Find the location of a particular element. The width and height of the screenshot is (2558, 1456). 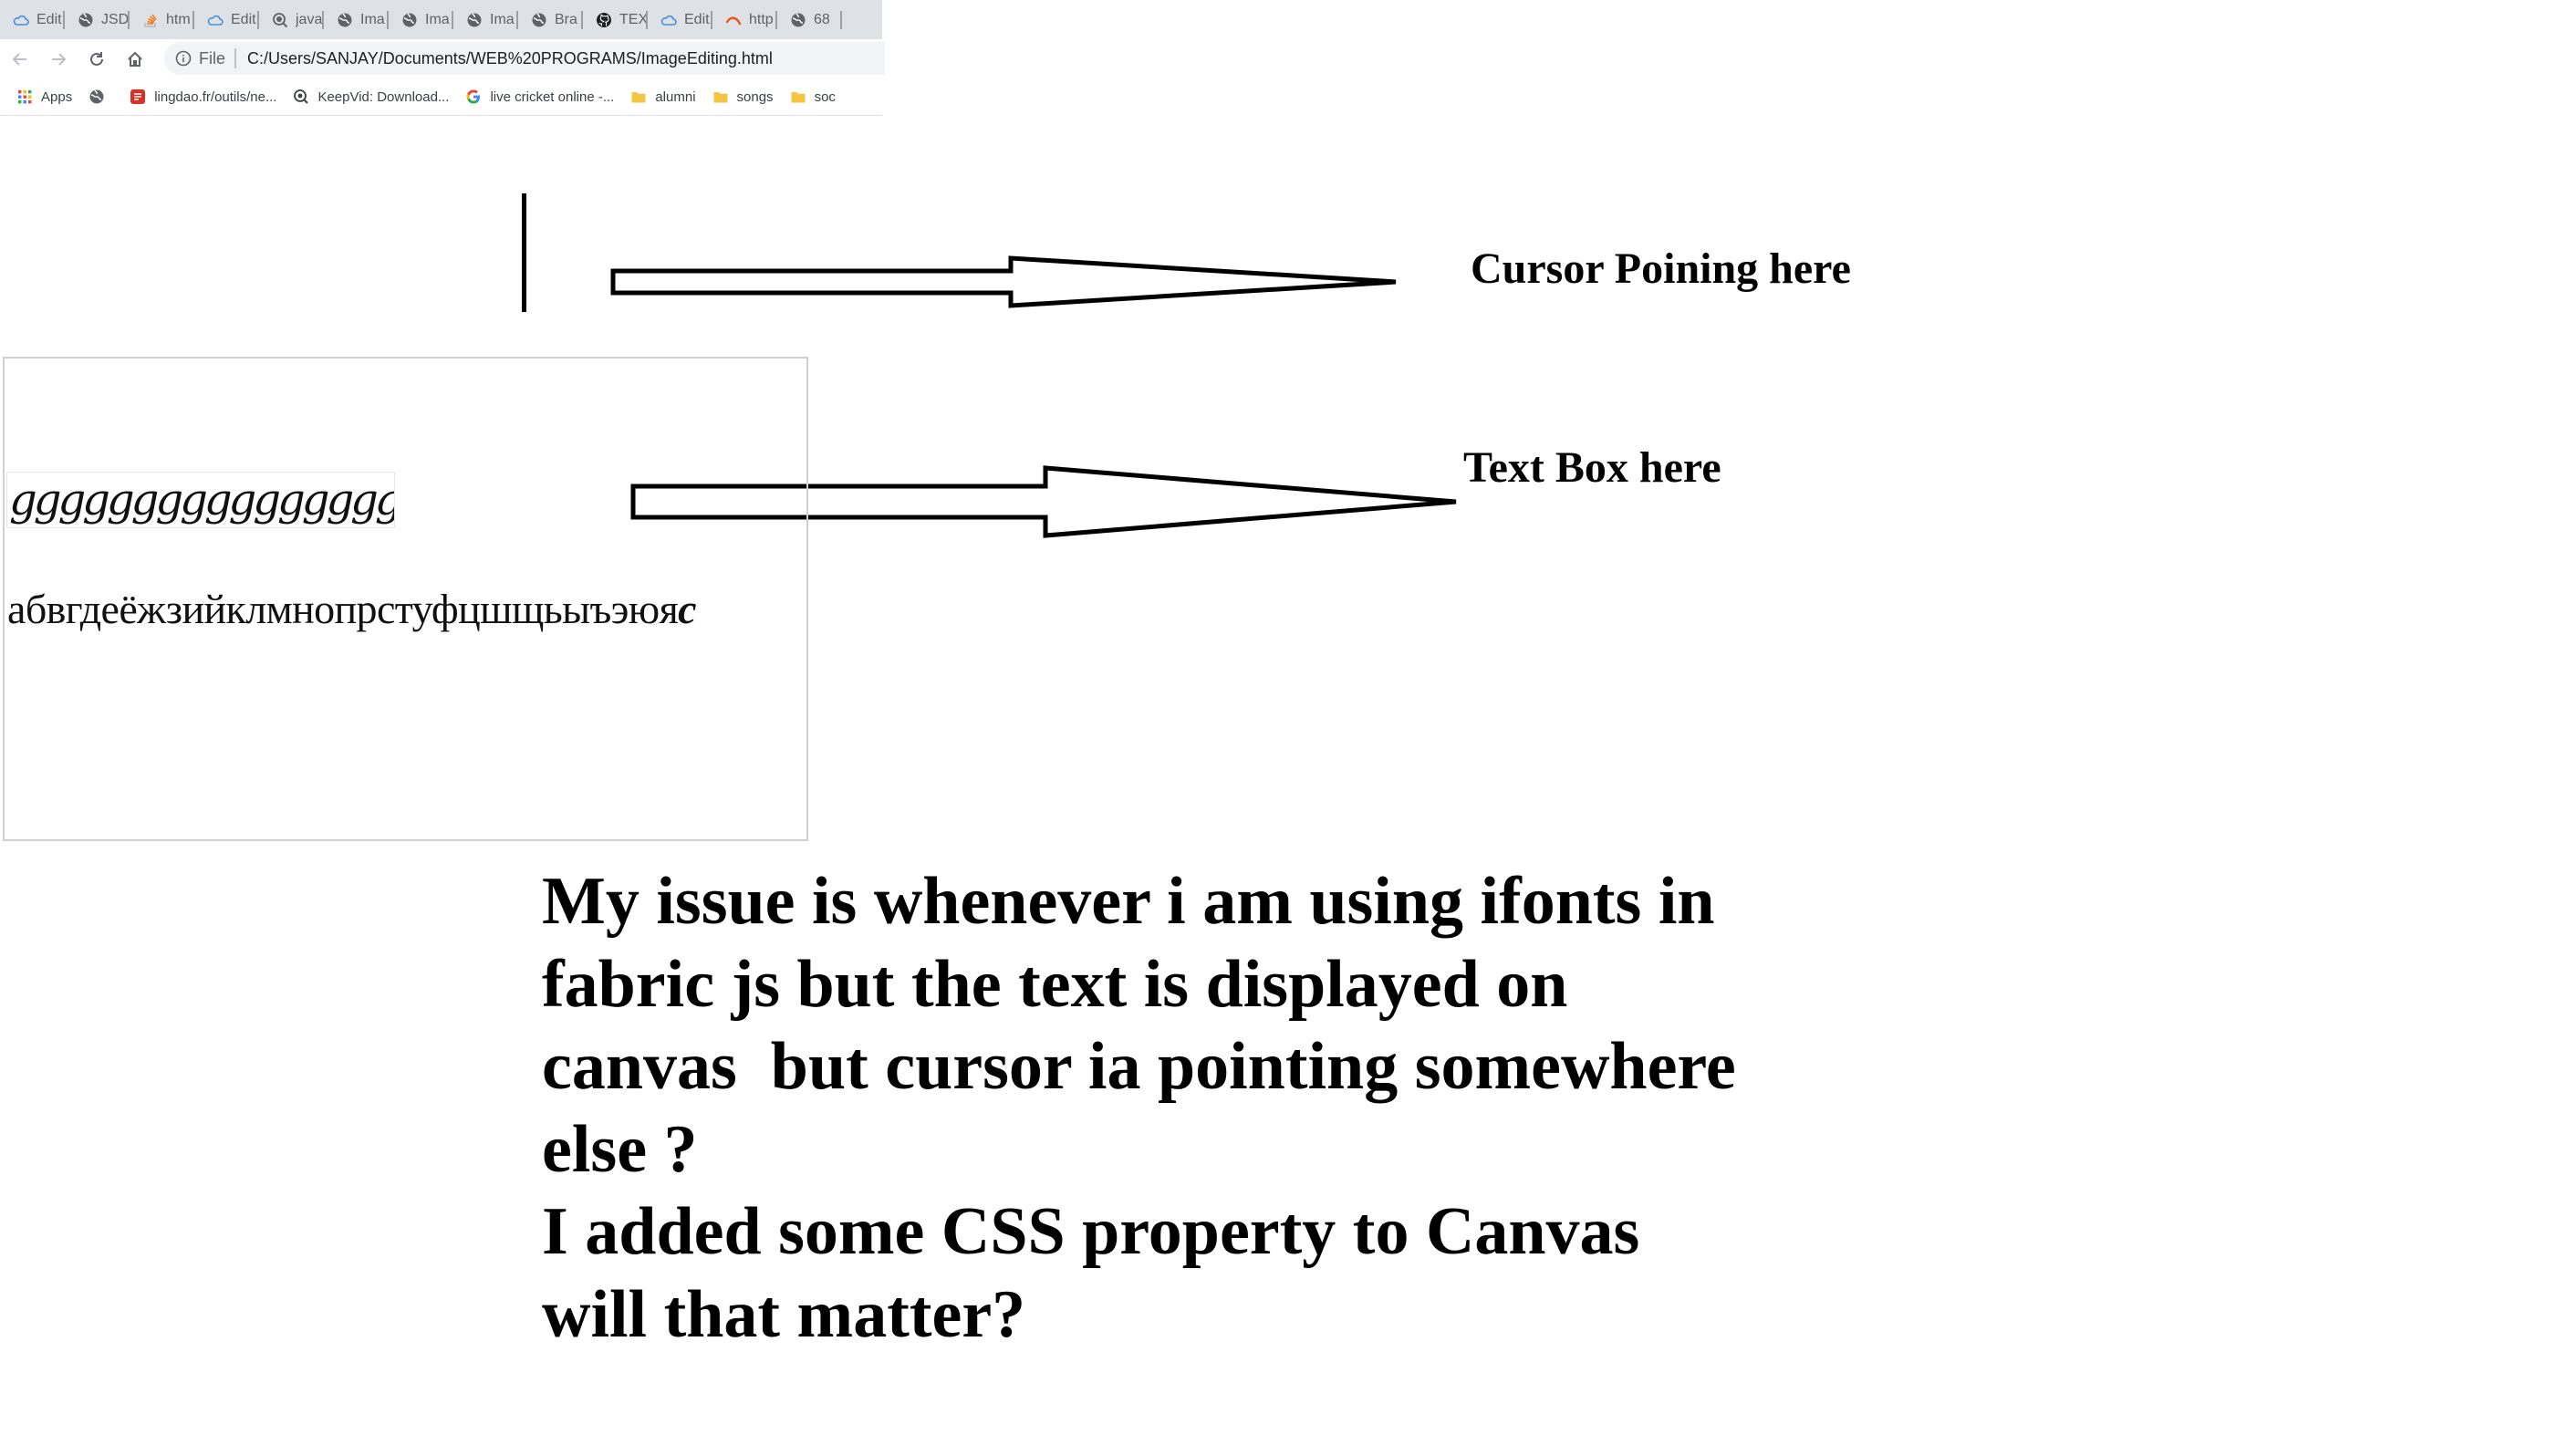

address-separator is located at coordinates (235, 58).